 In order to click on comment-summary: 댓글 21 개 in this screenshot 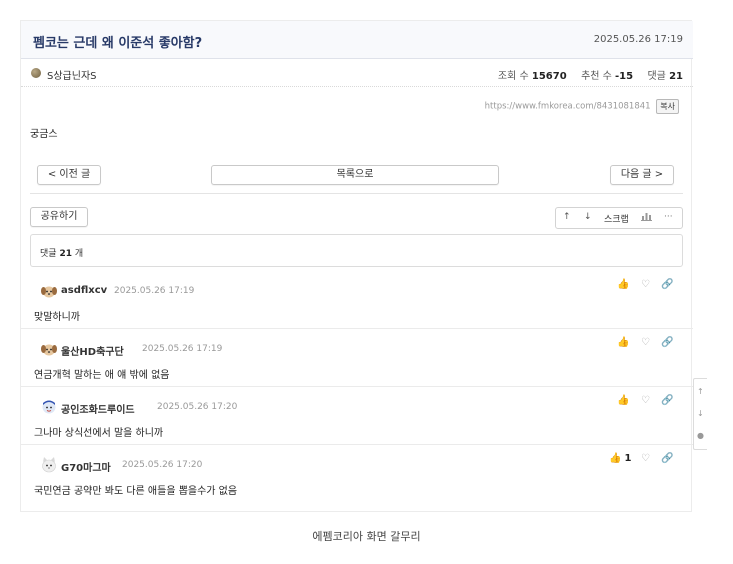, I will do `click(356, 250)`.